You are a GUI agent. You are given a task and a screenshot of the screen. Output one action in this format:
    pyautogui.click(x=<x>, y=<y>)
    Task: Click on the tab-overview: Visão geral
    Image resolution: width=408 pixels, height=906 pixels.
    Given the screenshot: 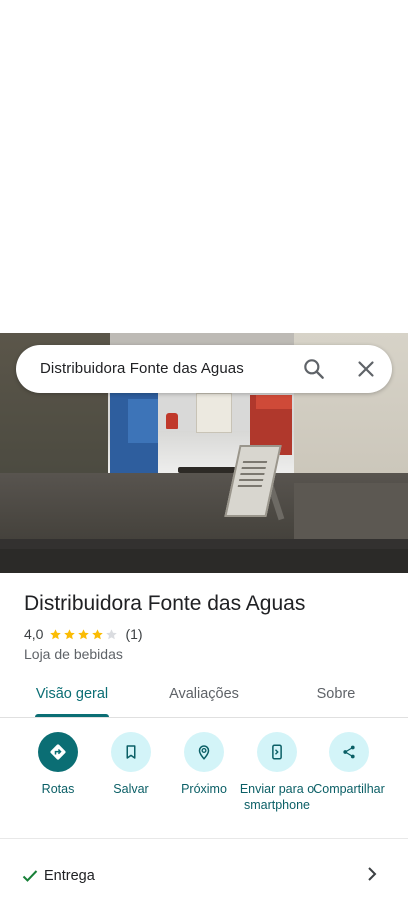 What is the action you would take?
    pyautogui.click(x=72, y=694)
    